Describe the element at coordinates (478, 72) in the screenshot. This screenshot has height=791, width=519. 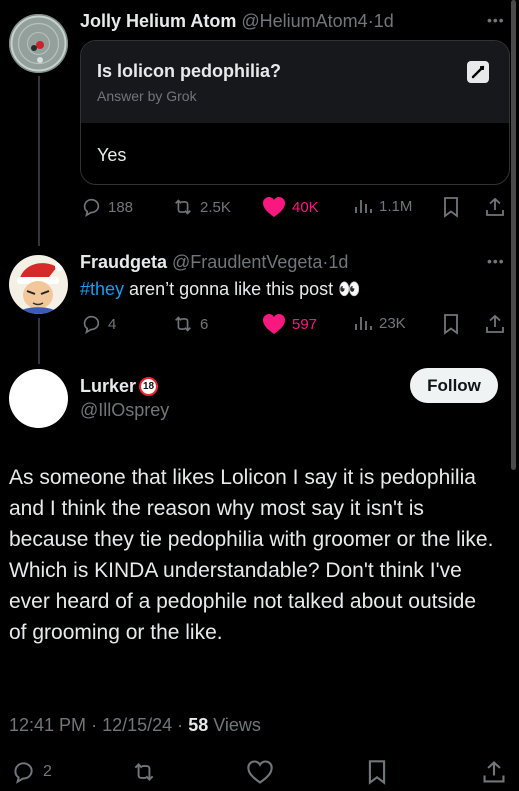
I see `grok-logo-icon` at that location.